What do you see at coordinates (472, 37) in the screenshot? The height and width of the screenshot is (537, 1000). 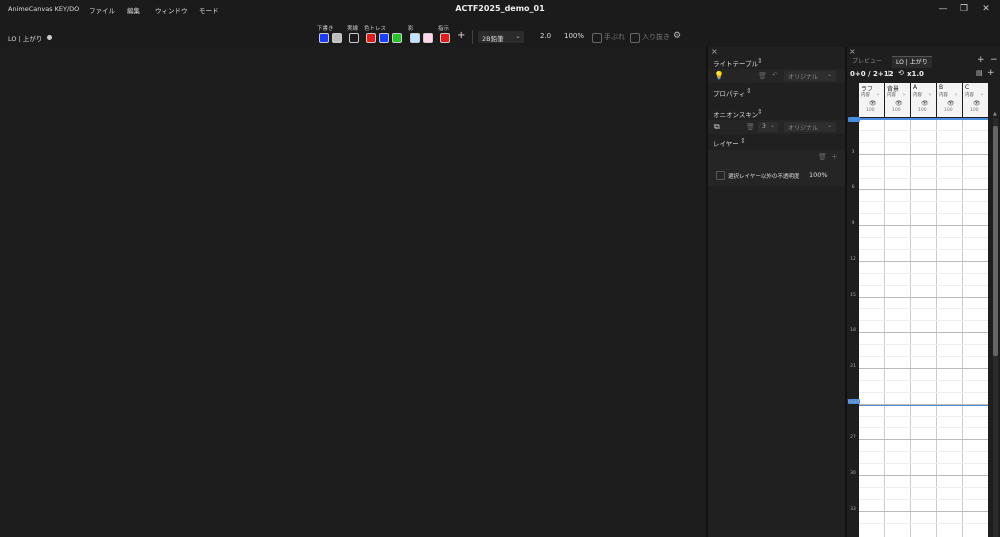 I see `toolbar-divider` at bounding box center [472, 37].